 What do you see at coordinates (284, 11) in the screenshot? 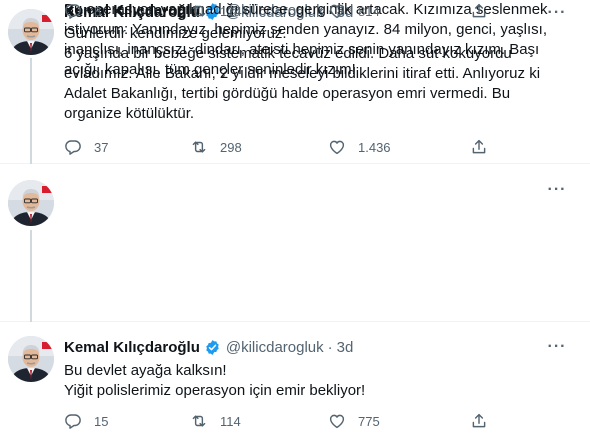
I see `action-bar: 8 124 814` at bounding box center [284, 11].